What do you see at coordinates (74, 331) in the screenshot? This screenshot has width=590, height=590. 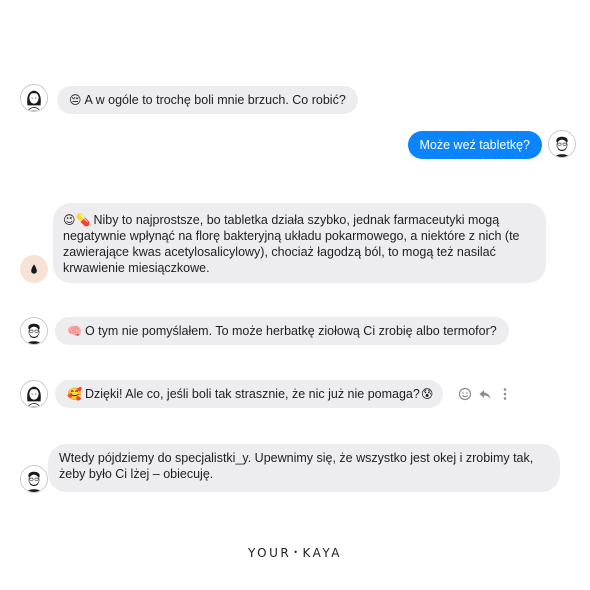 I see `brain-emoji: 🧠` at bounding box center [74, 331].